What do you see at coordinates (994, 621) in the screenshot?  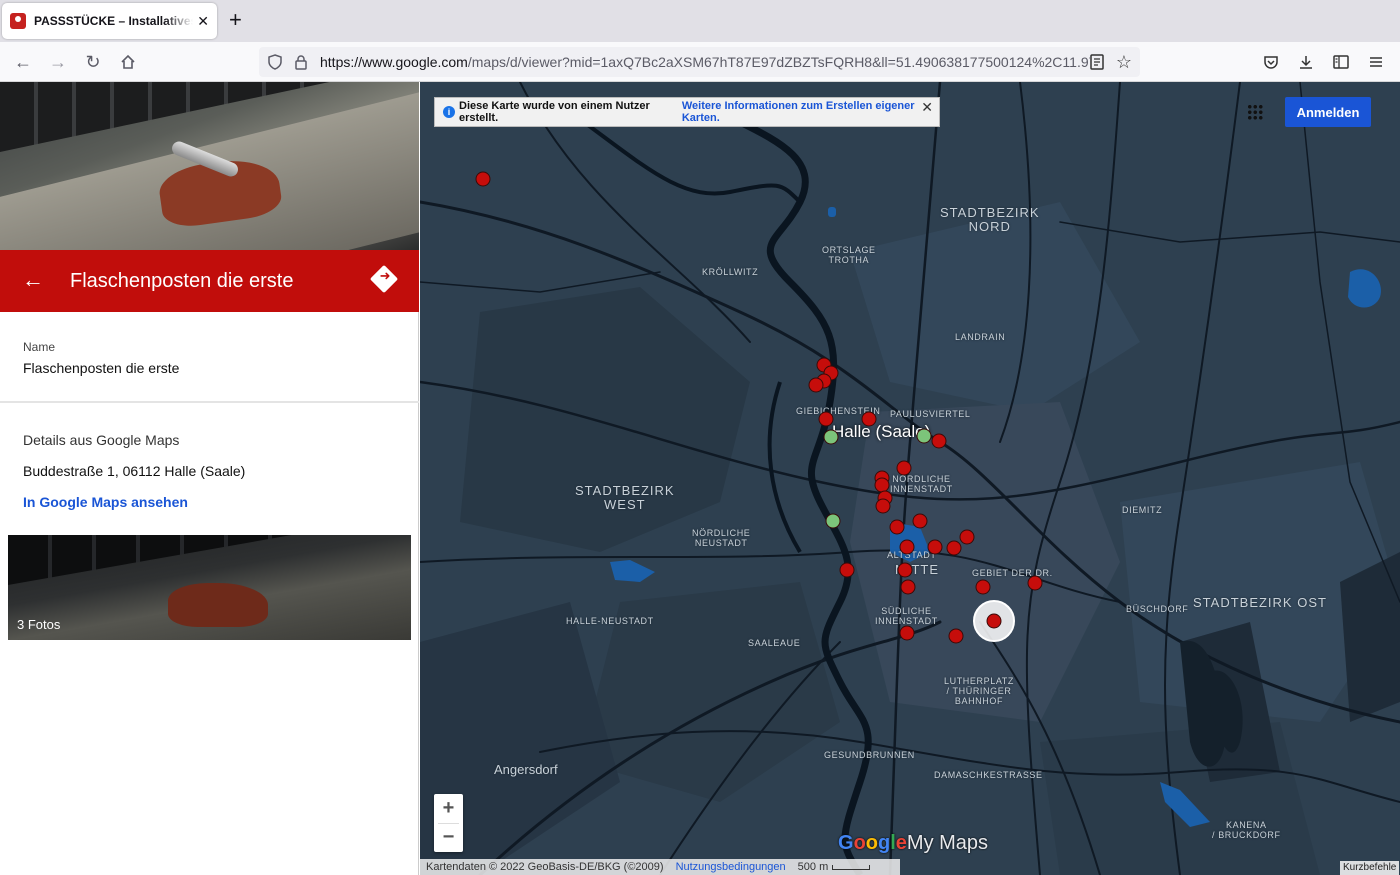 I see `selected-map-marker` at bounding box center [994, 621].